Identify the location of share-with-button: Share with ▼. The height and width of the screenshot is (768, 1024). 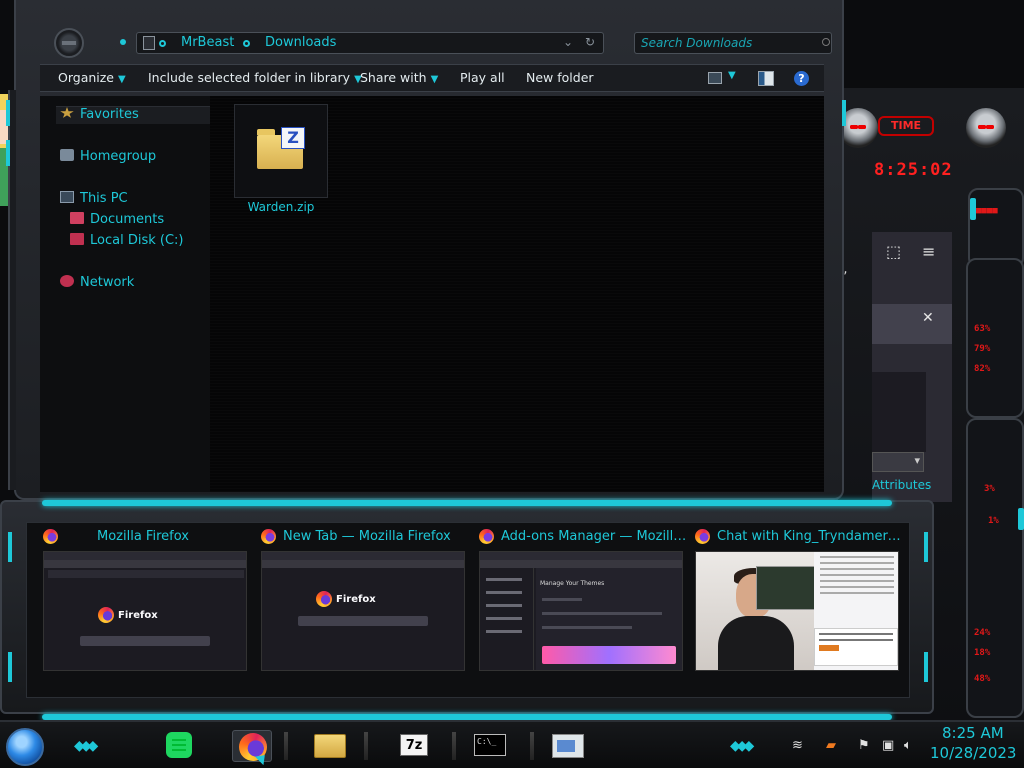
(399, 77).